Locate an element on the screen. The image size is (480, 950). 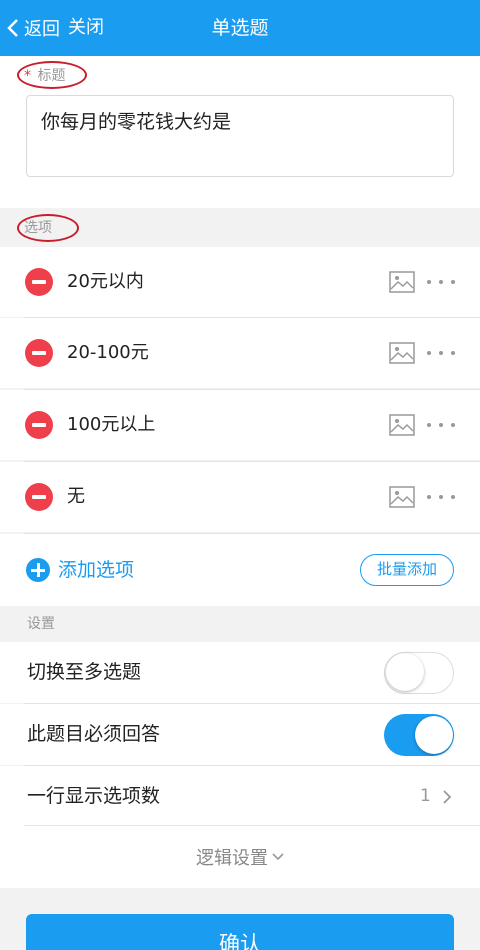
option-row: 20-100元 is located at coordinates (240, 353).